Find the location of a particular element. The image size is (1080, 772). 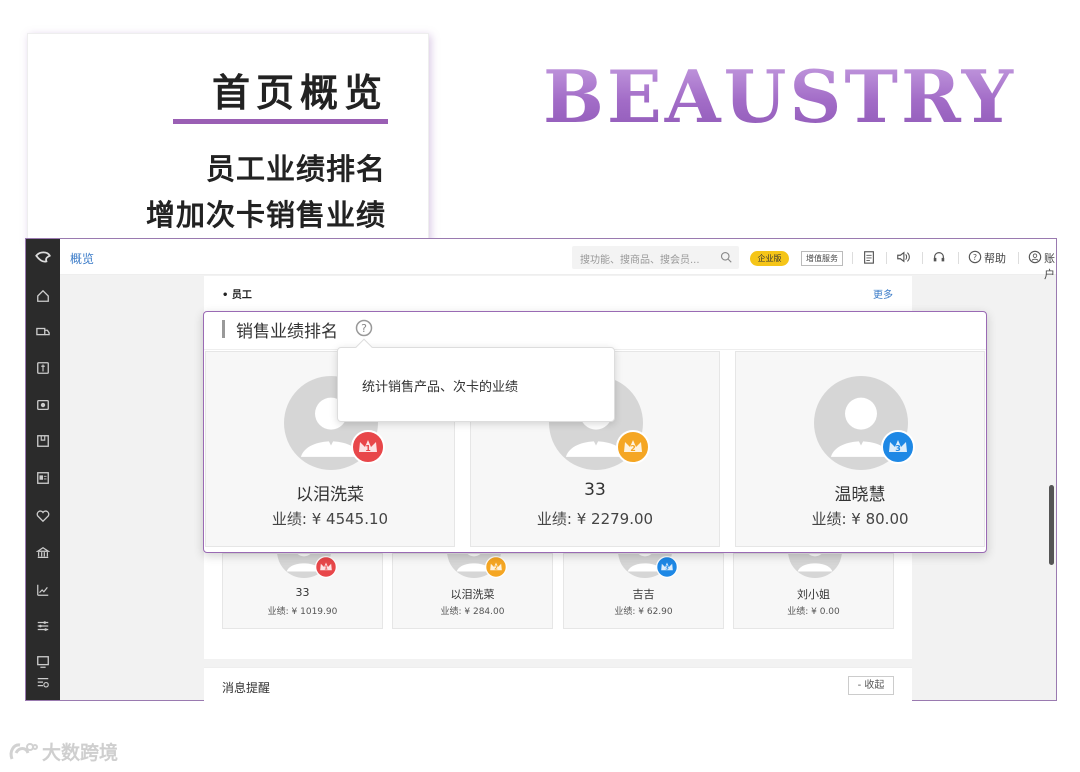

scroll-thumb is located at coordinates (1051, 525).